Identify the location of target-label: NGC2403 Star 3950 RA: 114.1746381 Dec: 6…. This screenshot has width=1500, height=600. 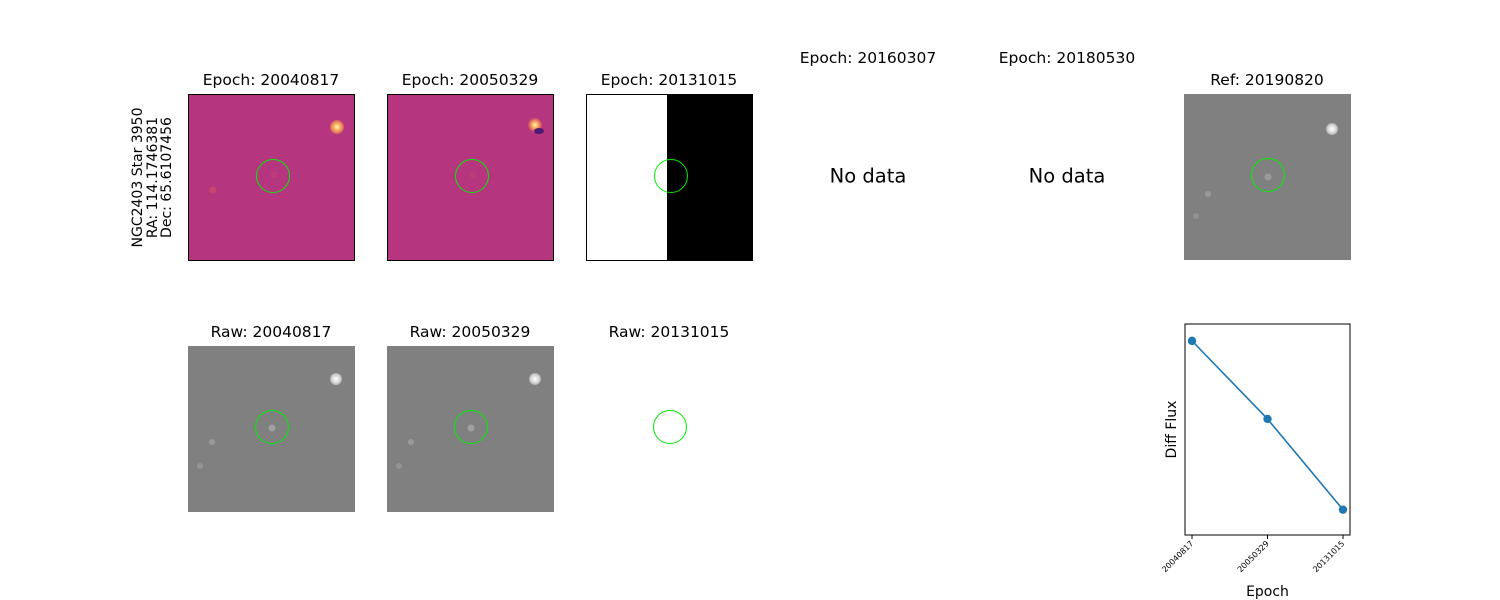
(156, 177).